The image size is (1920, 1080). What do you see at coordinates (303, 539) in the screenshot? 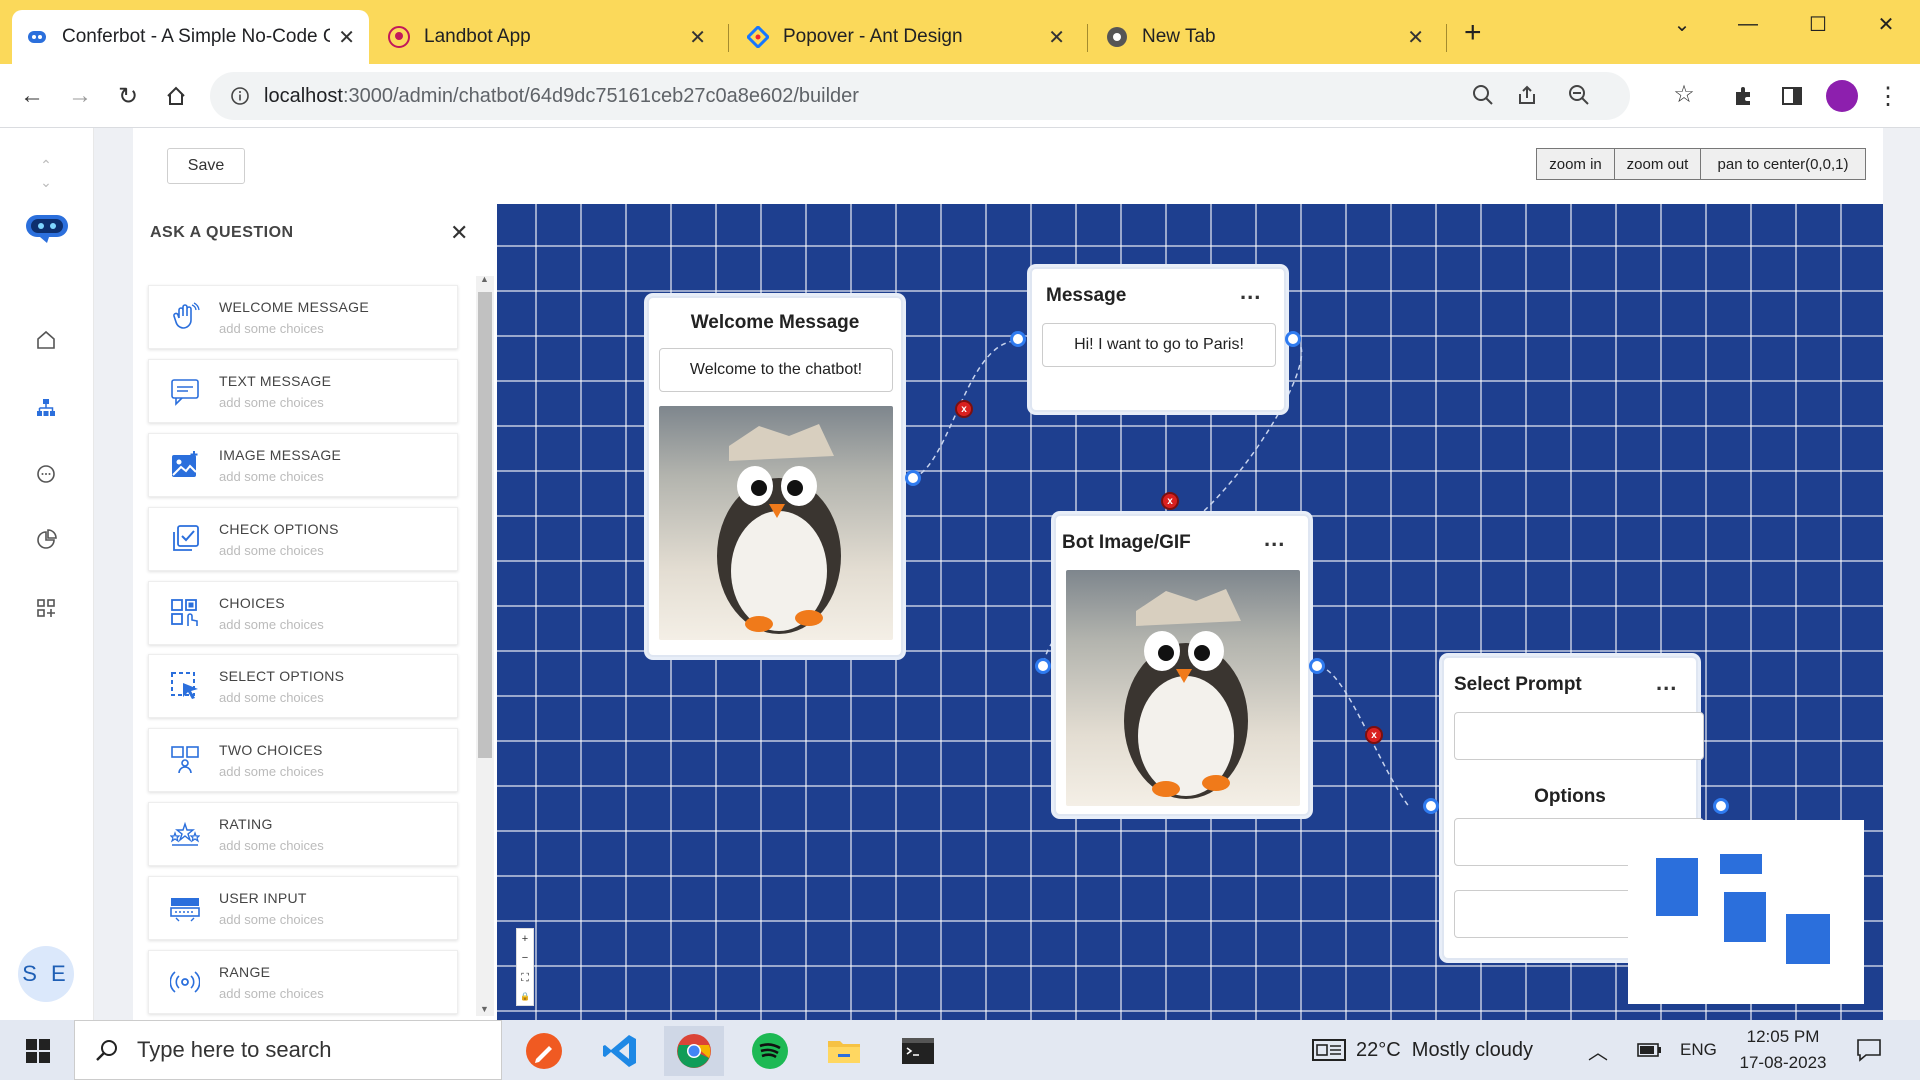
I see `question-item-check-options: CHECK OPTIONS add some choices` at bounding box center [303, 539].